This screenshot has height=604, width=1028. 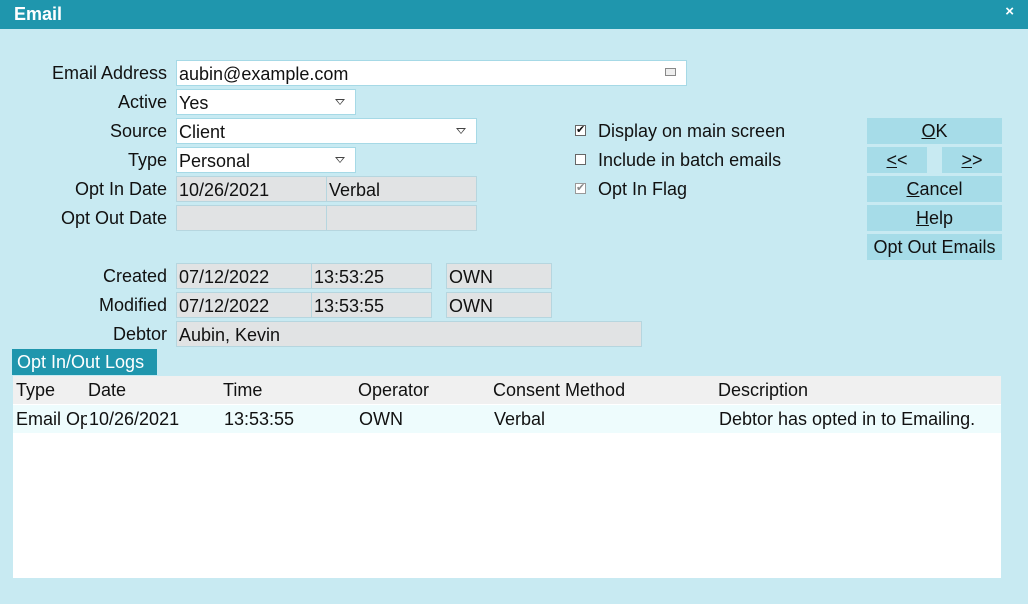 I want to click on title-bar: Email ×, so click(x=514, y=14).